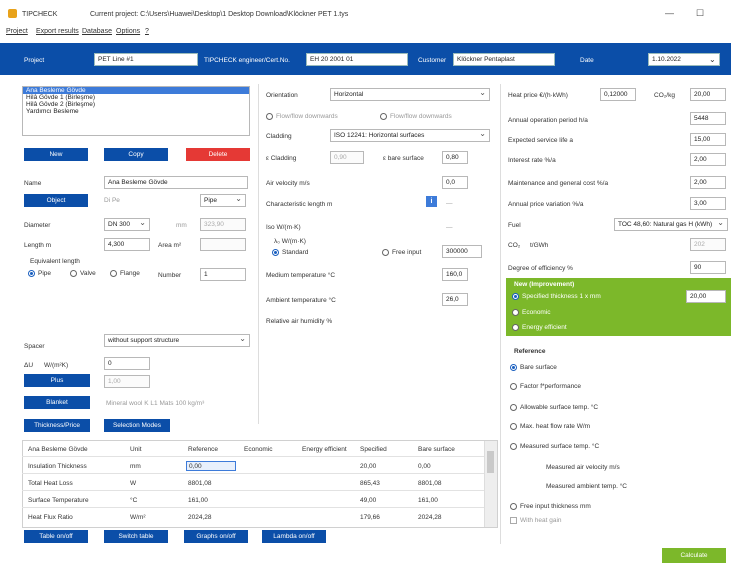 The width and height of the screenshot is (731, 569). Describe the element at coordinates (136, 536) in the screenshot. I see `switch-table-button: Switch table` at that location.